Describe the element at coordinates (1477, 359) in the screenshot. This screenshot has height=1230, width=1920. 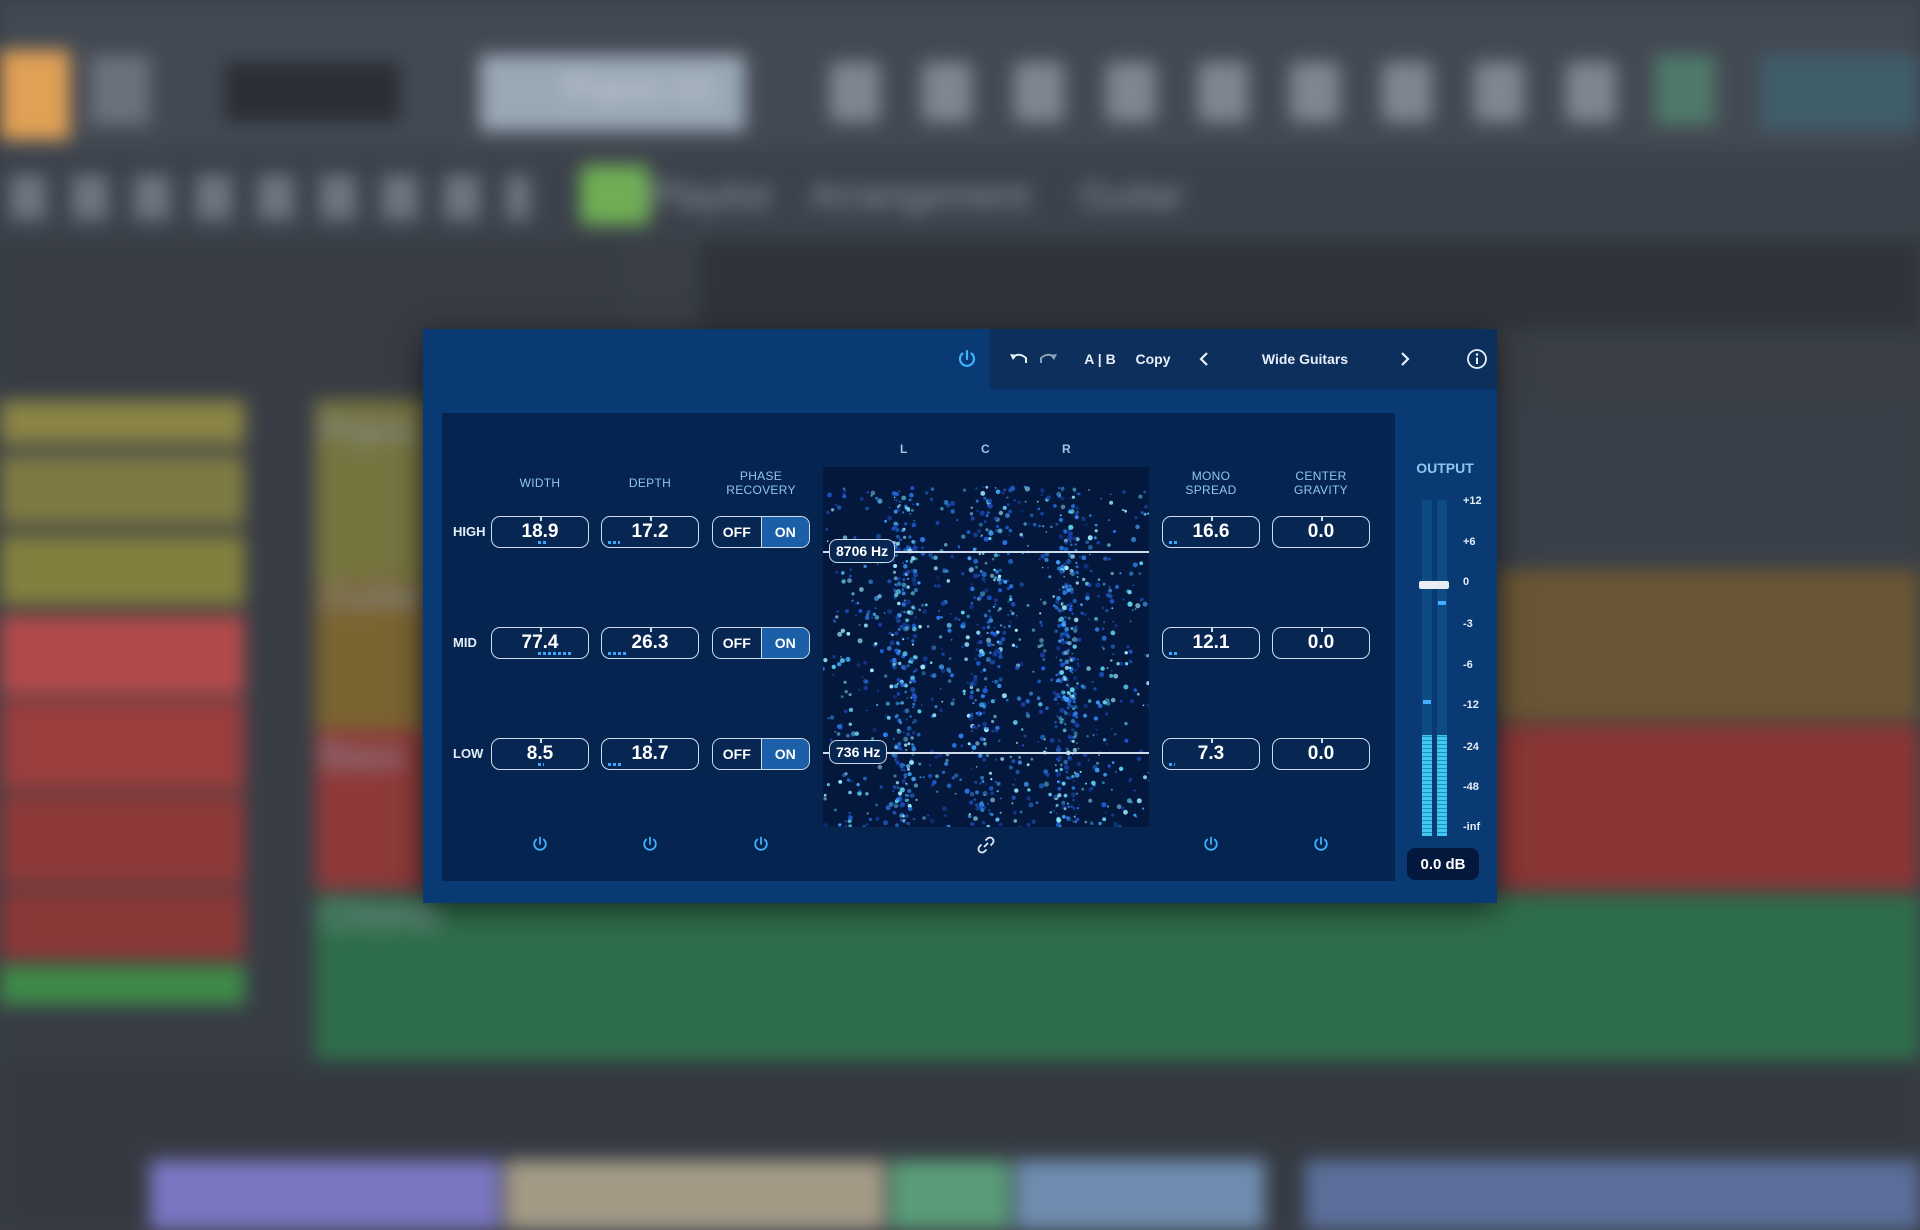
I see `info-button` at that location.